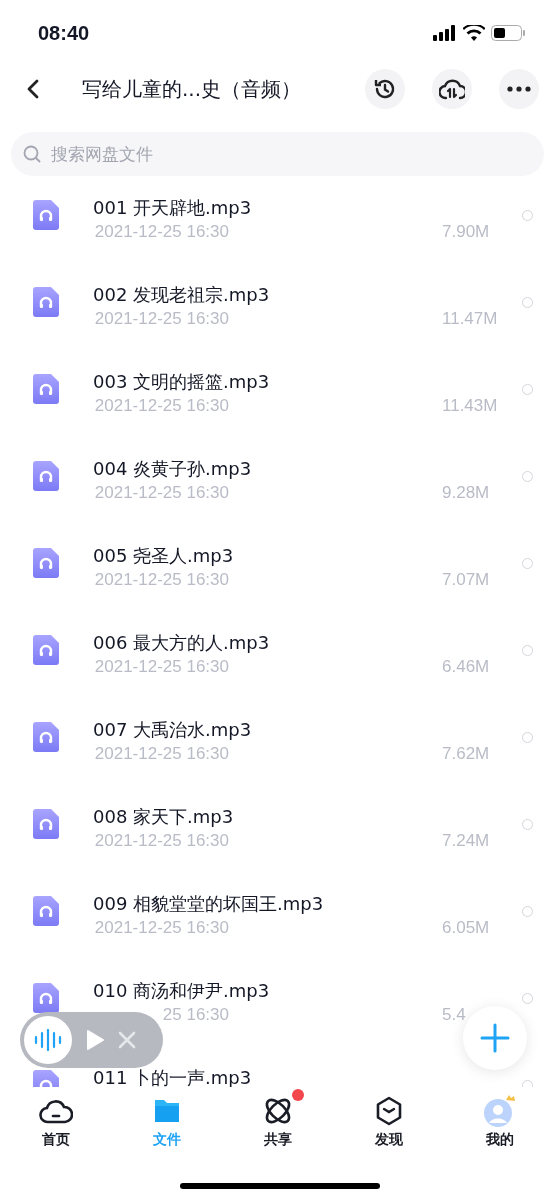 Image resolution: width=555 pixels, height=1200 pixels. What do you see at coordinates (195, 1015) in the screenshot?
I see `file-date: 25 16:30` at bounding box center [195, 1015].